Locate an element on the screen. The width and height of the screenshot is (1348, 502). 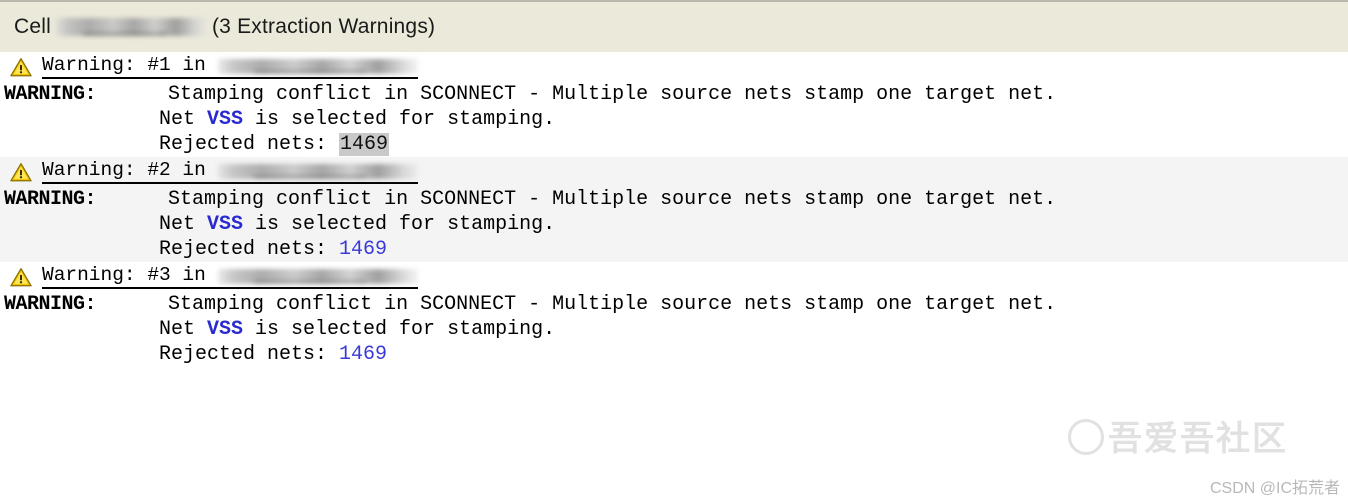
watermark-text: 吾爱吾社区 is located at coordinates (1198, 439).